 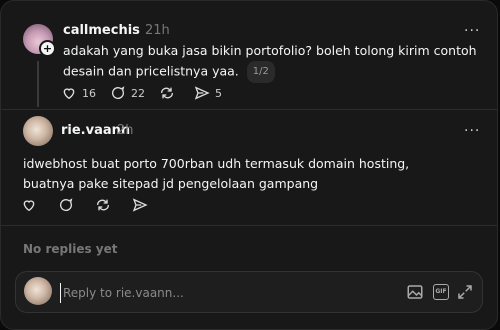 I want to click on post-username: callmechis, so click(x=101, y=30).